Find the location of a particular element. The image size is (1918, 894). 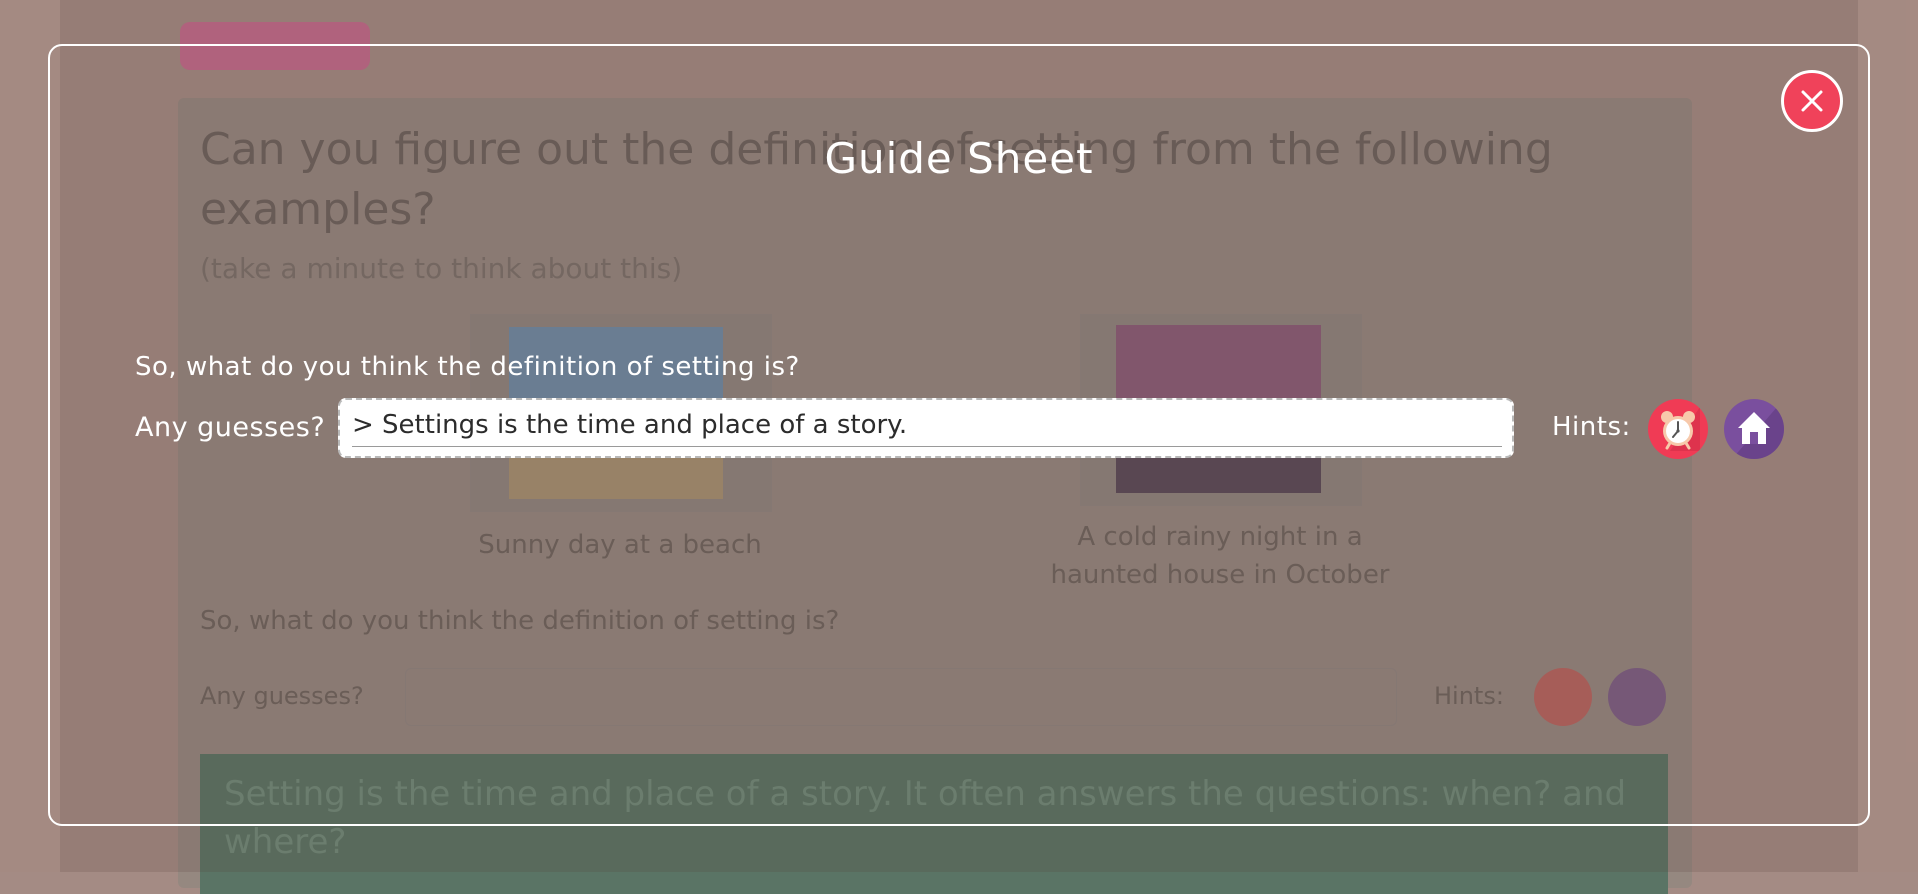

answer-box is located at coordinates (926, 428).